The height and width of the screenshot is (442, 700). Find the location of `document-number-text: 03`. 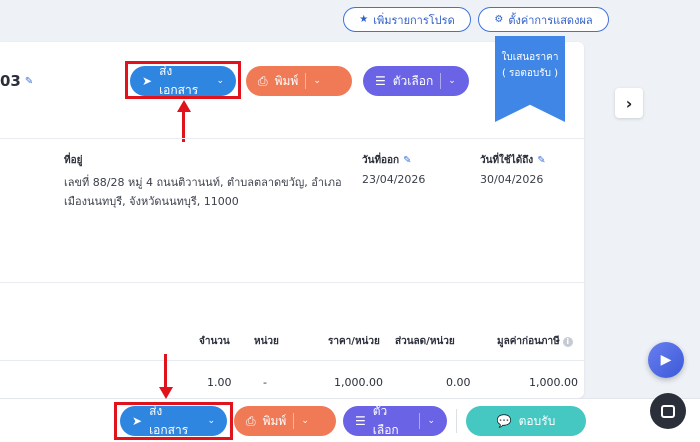

document-number-text: 03 is located at coordinates (10, 81).